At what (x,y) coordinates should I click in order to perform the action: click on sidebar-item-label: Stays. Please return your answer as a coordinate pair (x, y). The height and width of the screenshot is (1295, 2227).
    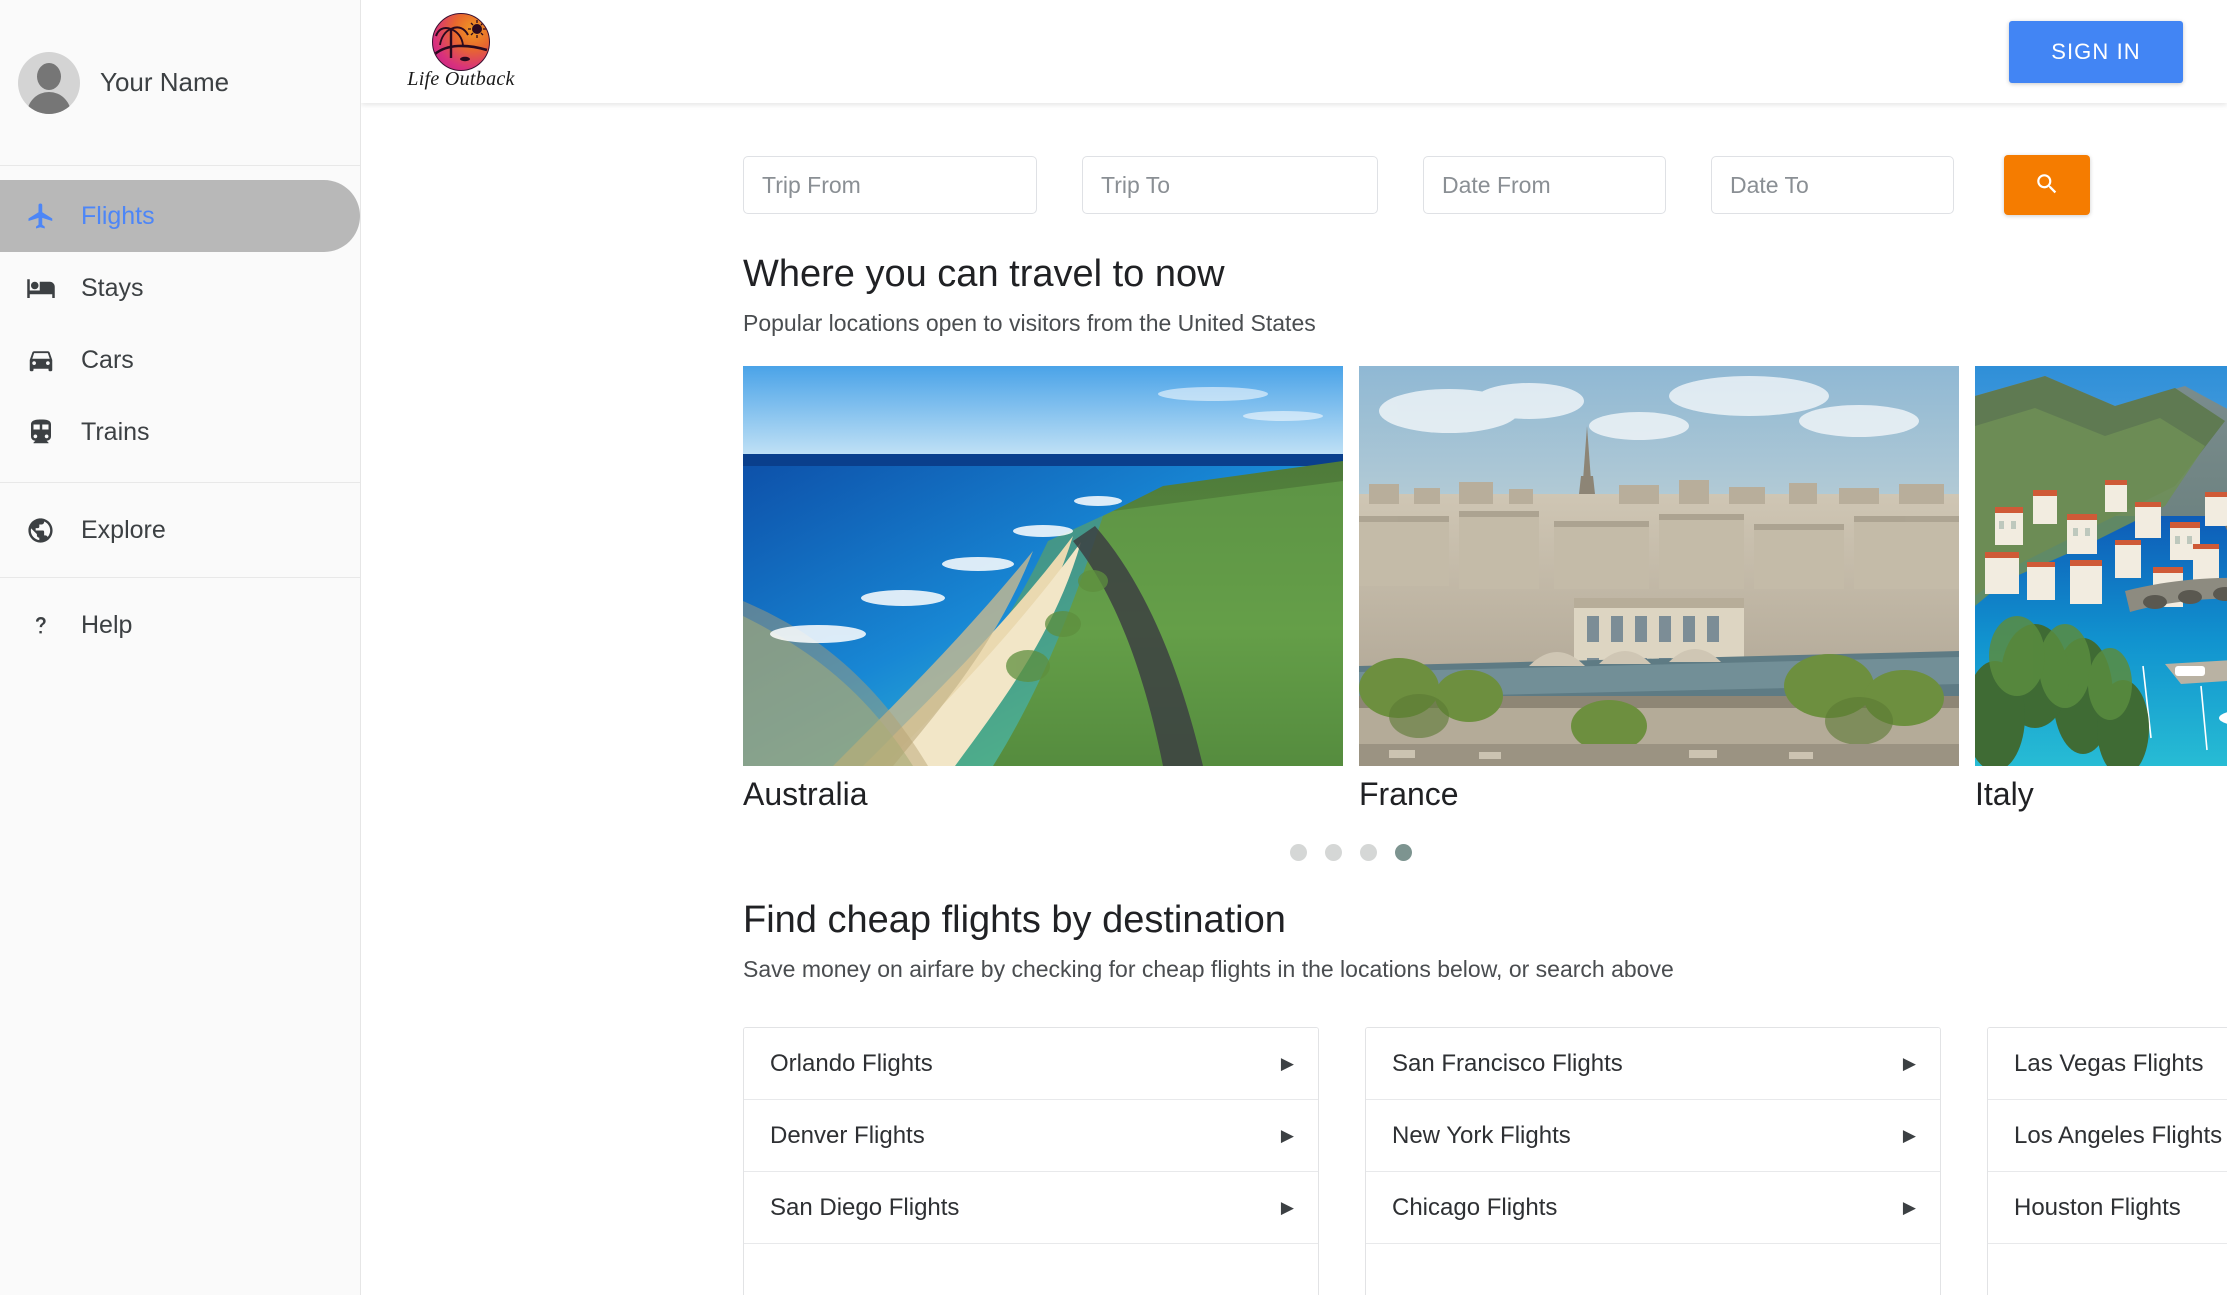
    Looking at the image, I should click on (112, 287).